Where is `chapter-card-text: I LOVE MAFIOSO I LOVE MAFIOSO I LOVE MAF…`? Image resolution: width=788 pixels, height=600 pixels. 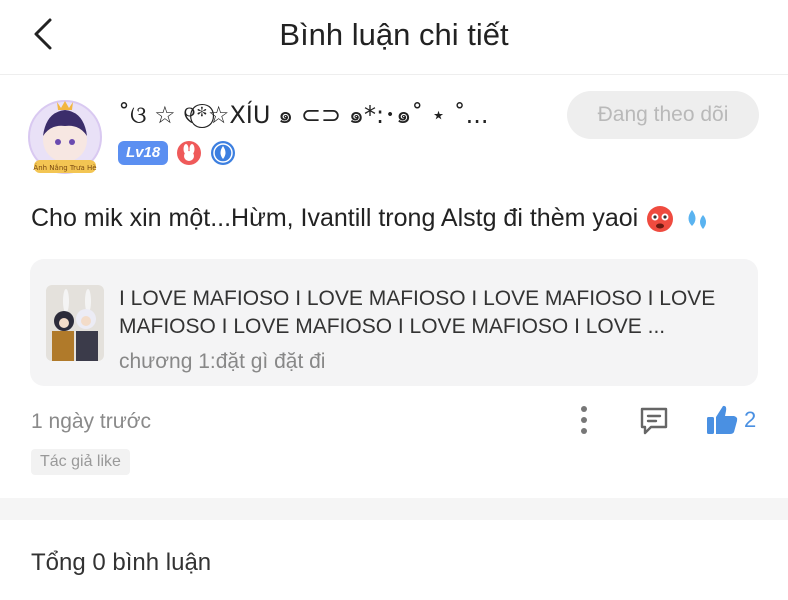
chapter-card-text: I LOVE MAFIOSO I LOVE MAFIOSO I LOVE MAF… is located at coordinates (417, 312).